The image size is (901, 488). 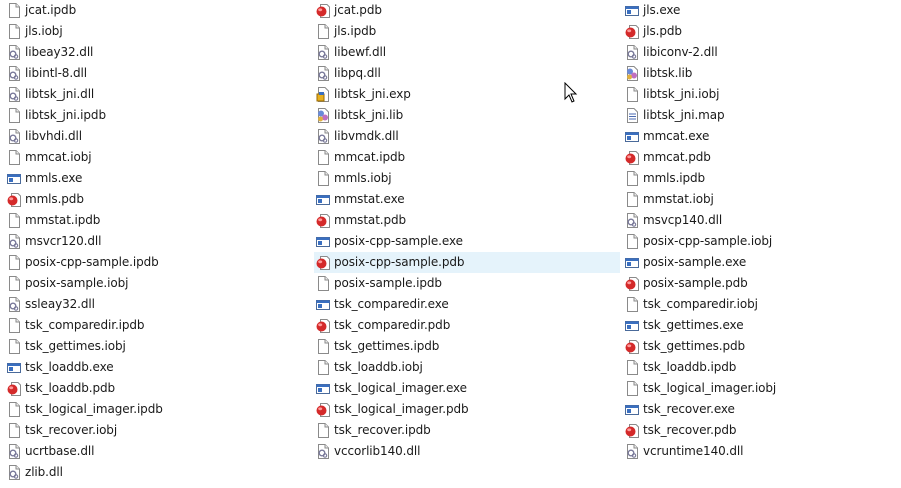 What do you see at coordinates (467, 367) in the screenshot?
I see `file-item: tsk_loaddb.iobj` at bounding box center [467, 367].